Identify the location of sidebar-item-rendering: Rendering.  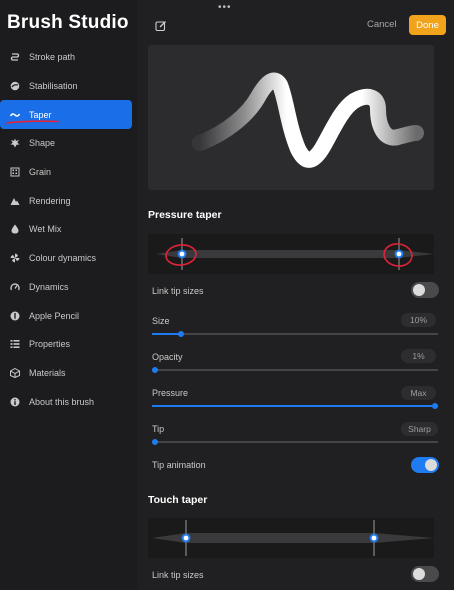
(68, 200).